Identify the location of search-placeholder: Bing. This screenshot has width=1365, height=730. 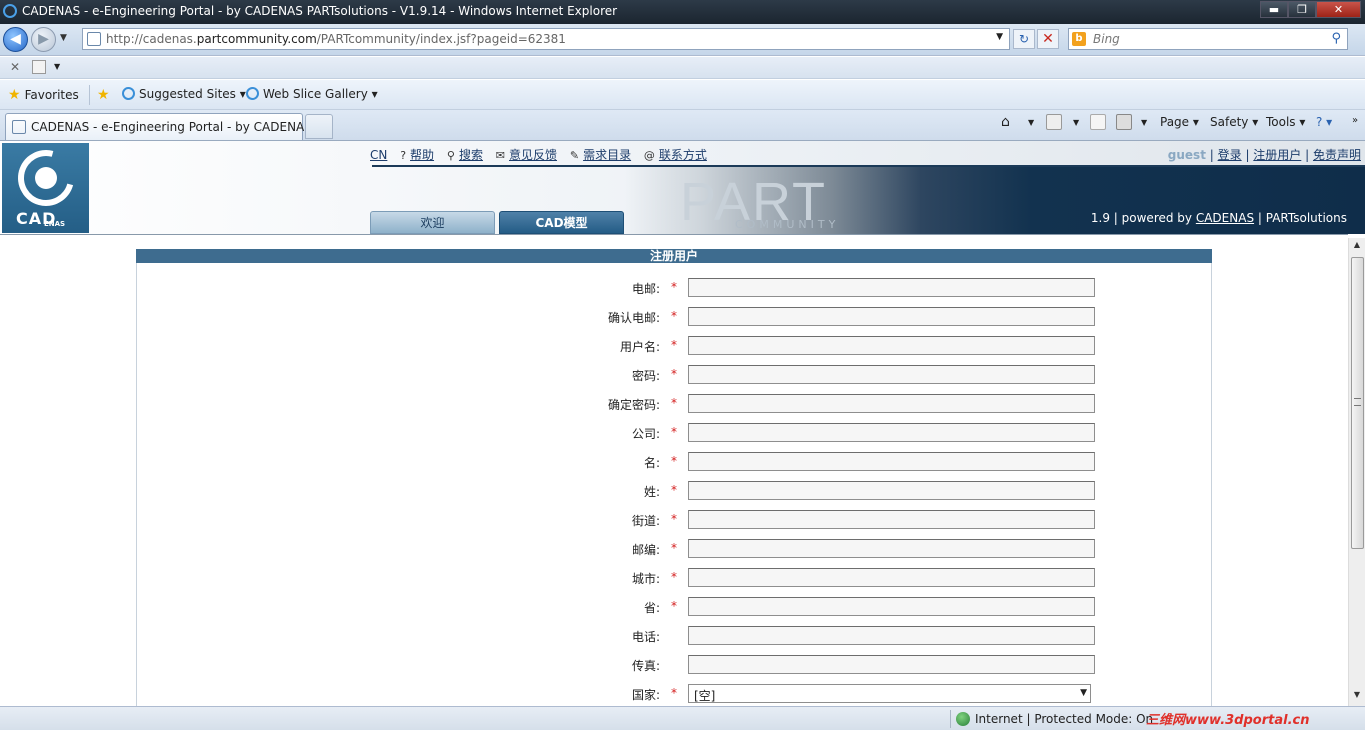
(1106, 39).